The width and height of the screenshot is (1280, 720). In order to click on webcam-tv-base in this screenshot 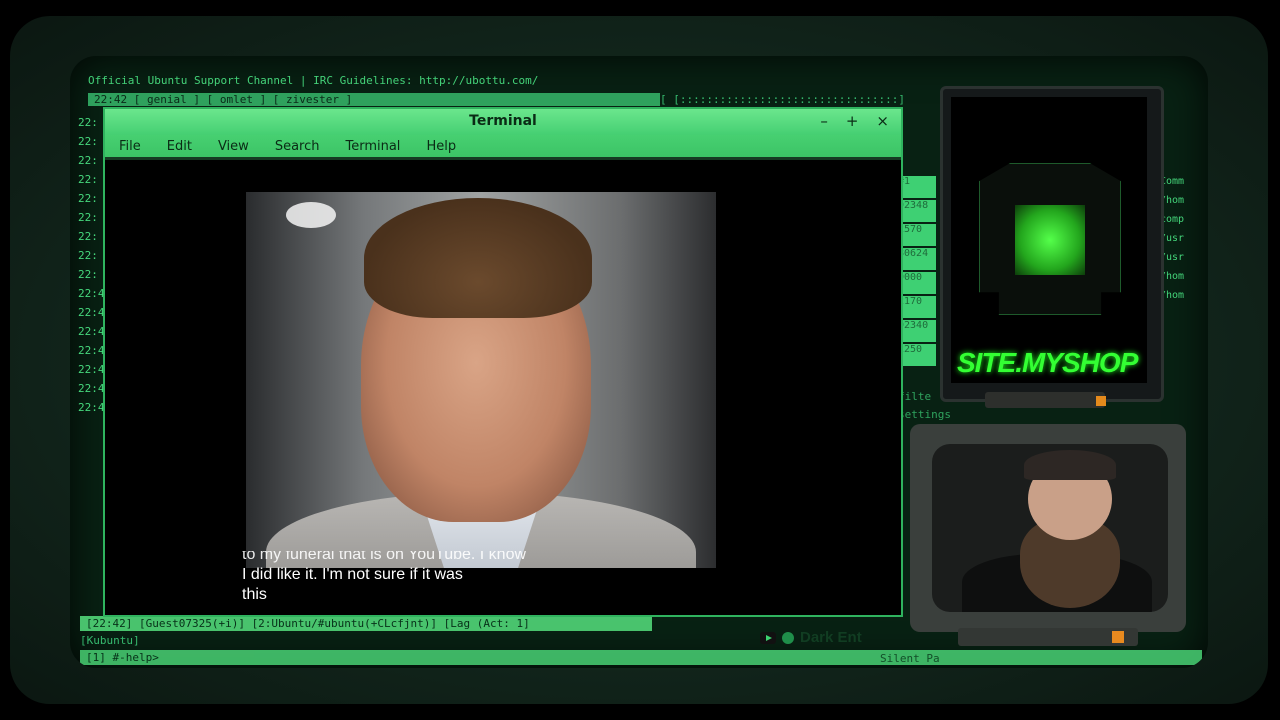, I will do `click(1048, 637)`.